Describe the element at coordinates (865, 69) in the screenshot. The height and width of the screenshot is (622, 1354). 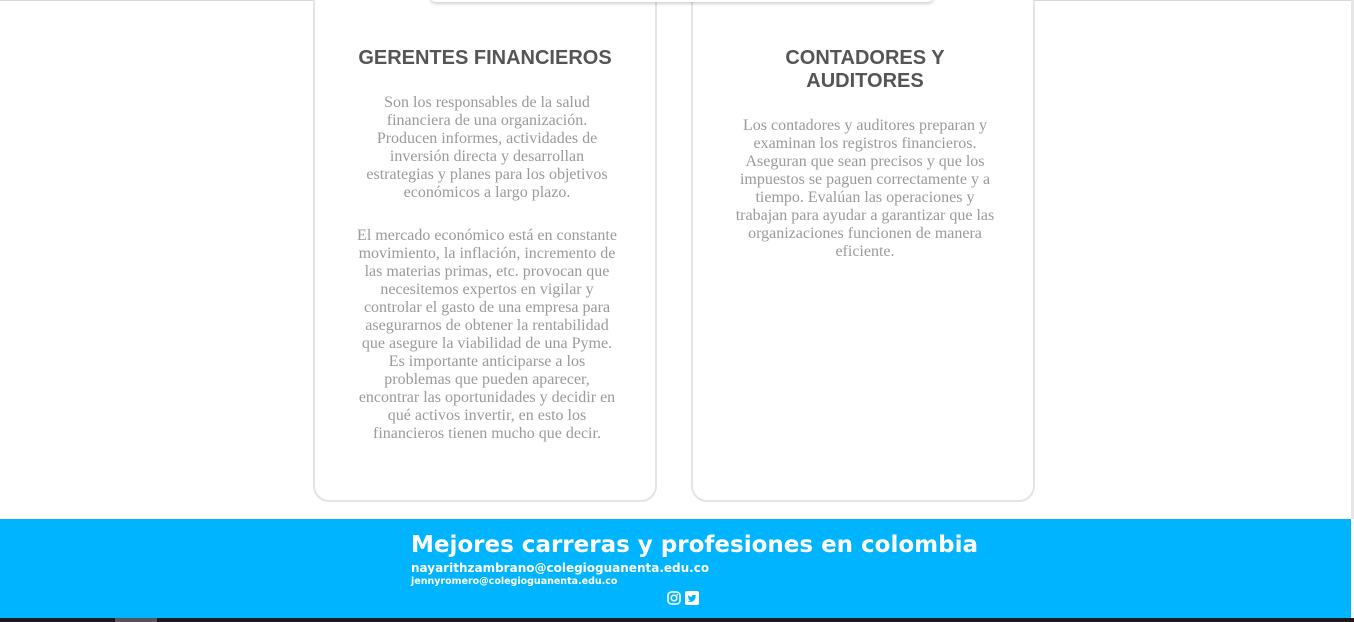
I see `card-title: CONTADORES Y AUDITORES` at that location.